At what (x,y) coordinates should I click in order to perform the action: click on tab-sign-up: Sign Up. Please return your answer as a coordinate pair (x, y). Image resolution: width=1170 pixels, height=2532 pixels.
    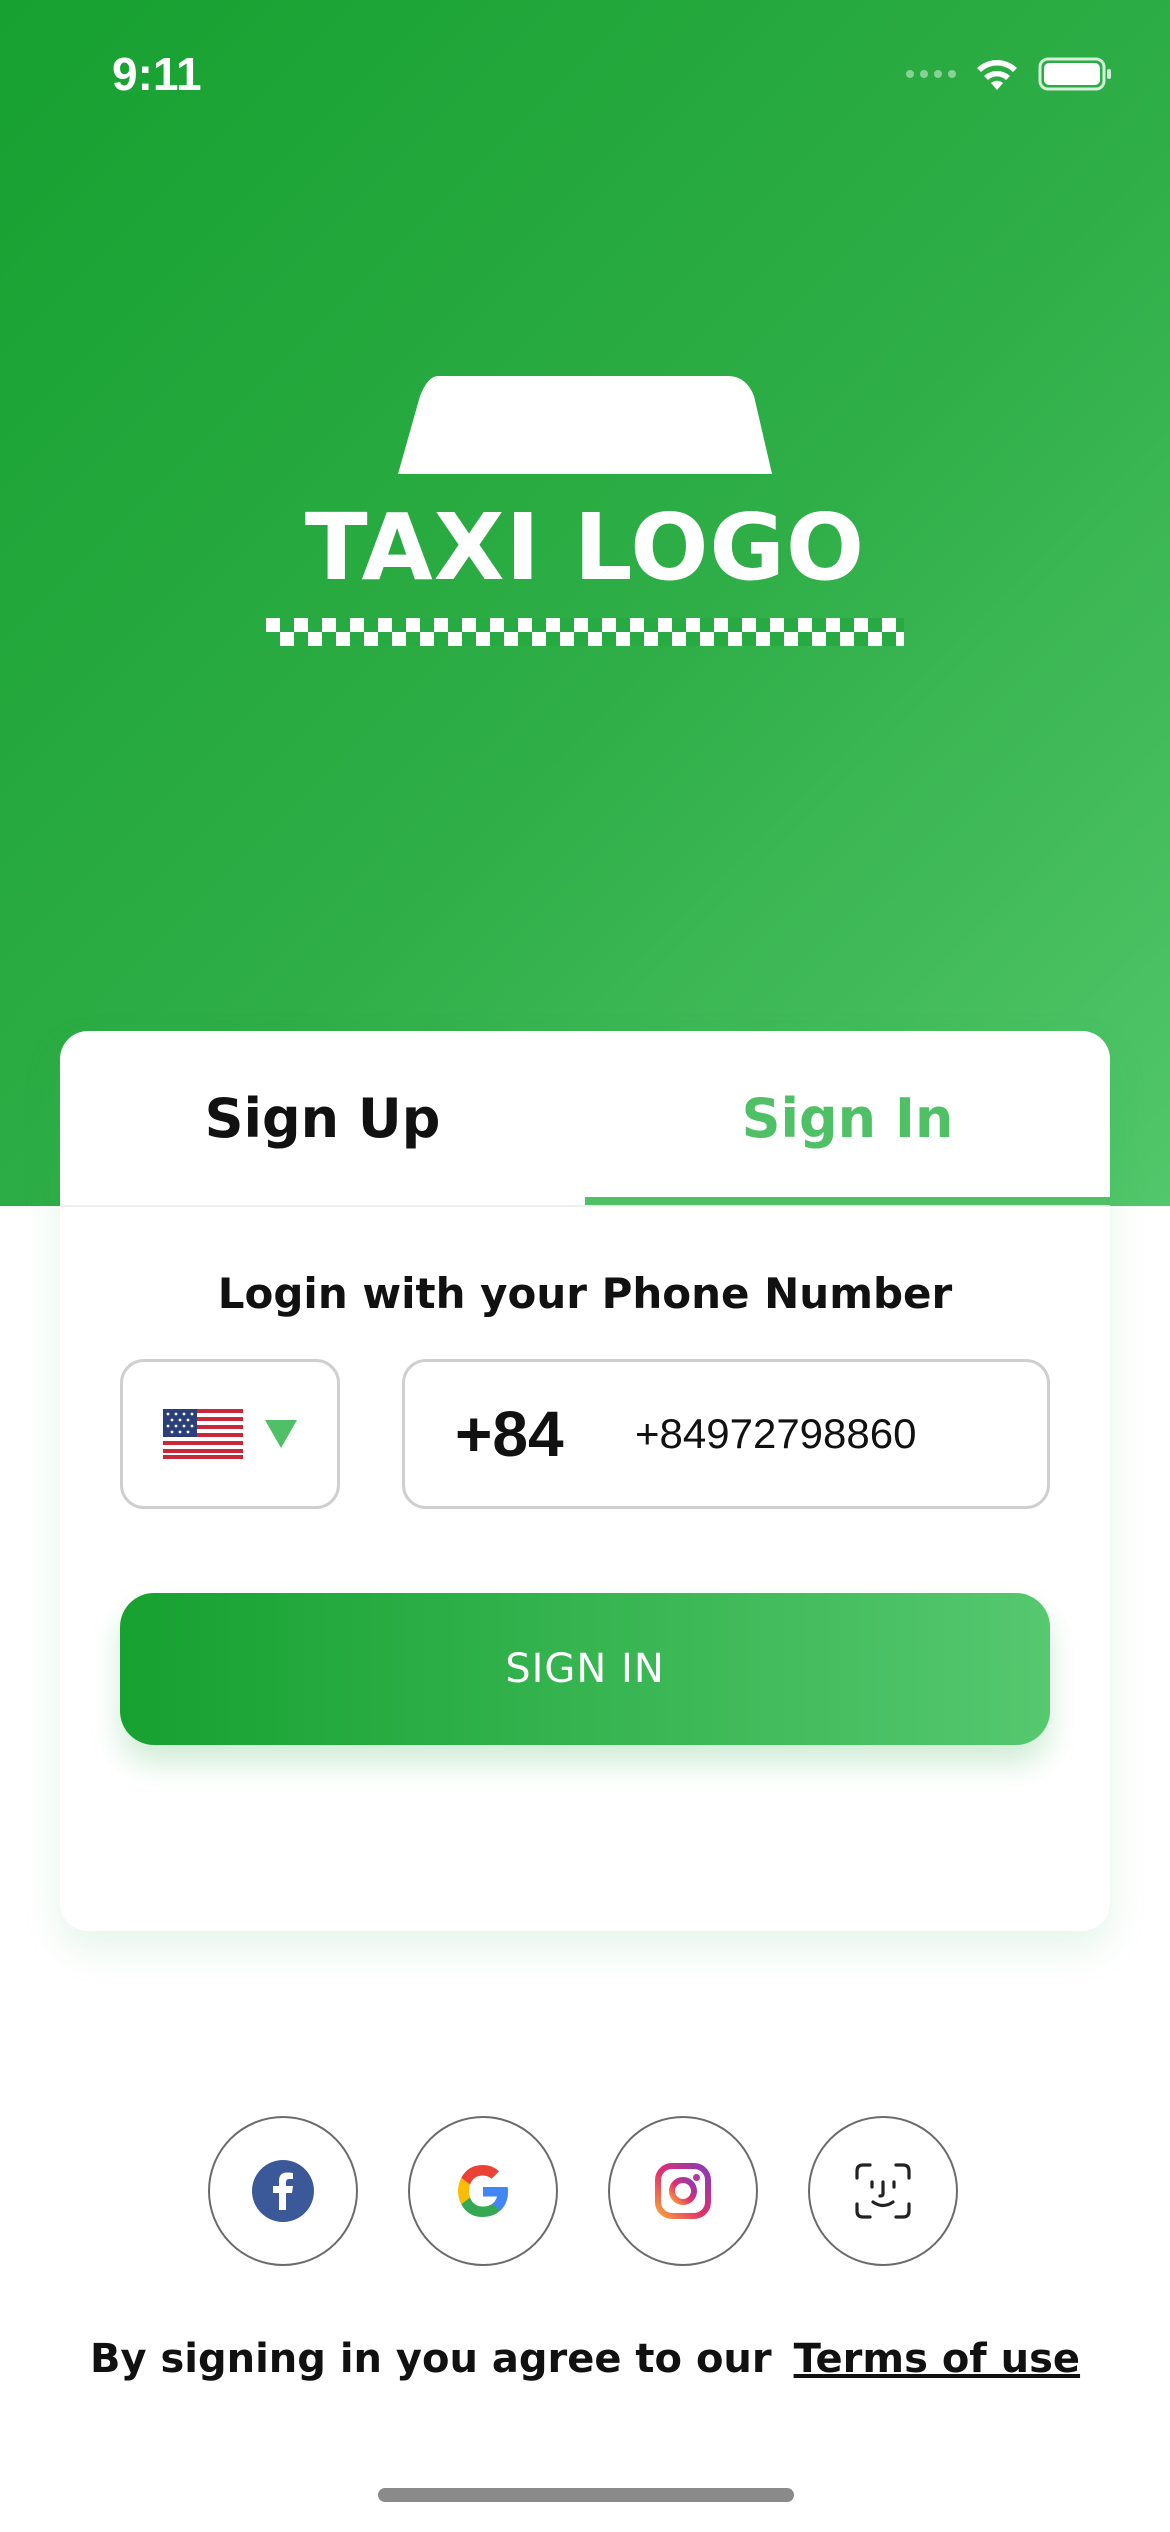
    Looking at the image, I should click on (322, 1118).